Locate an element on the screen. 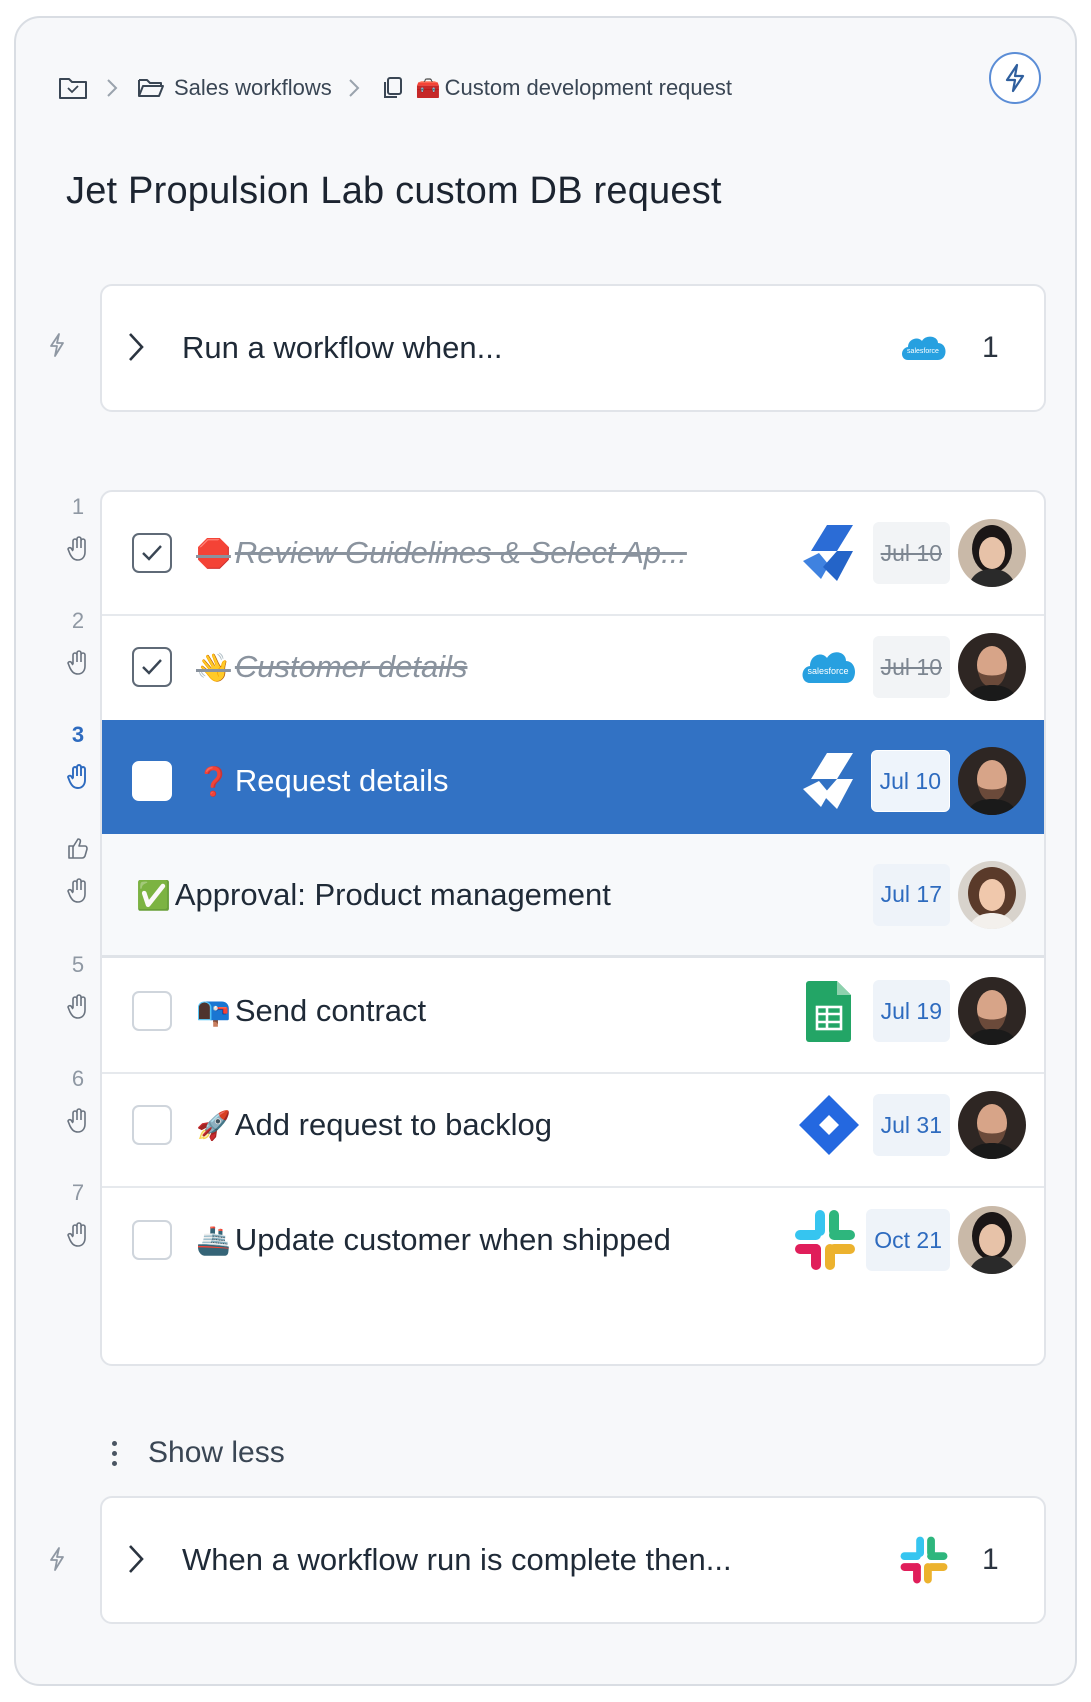 This screenshot has width=1091, height=1702. step-label-text: Send contract is located at coordinates (330, 1010).